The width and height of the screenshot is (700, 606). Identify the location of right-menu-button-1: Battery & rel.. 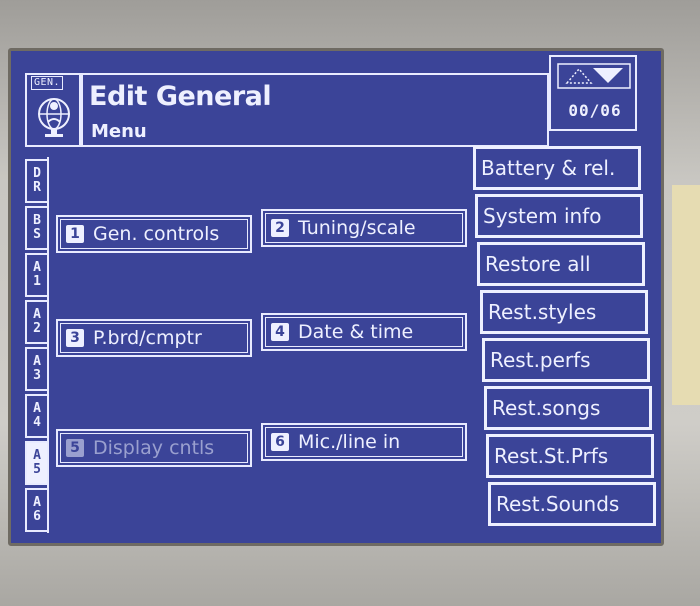
(557, 168).